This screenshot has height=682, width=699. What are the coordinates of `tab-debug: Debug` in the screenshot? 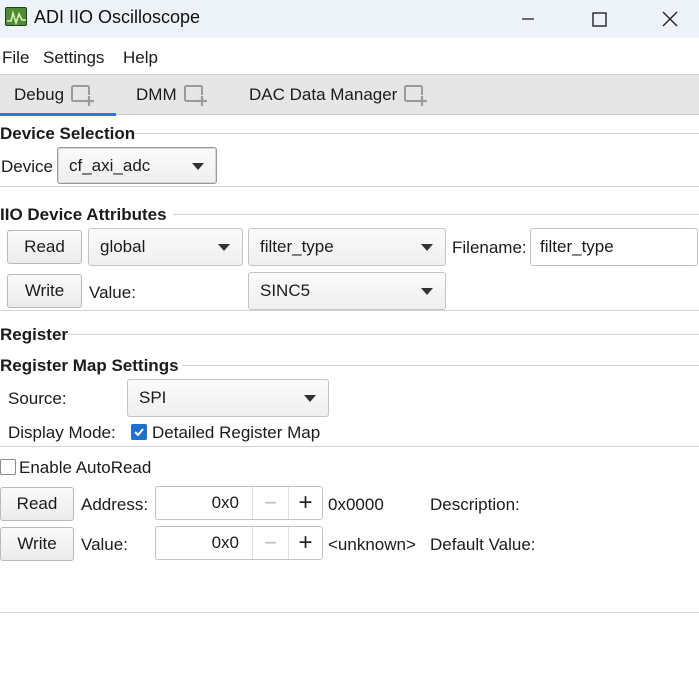 It's located at (58, 95).